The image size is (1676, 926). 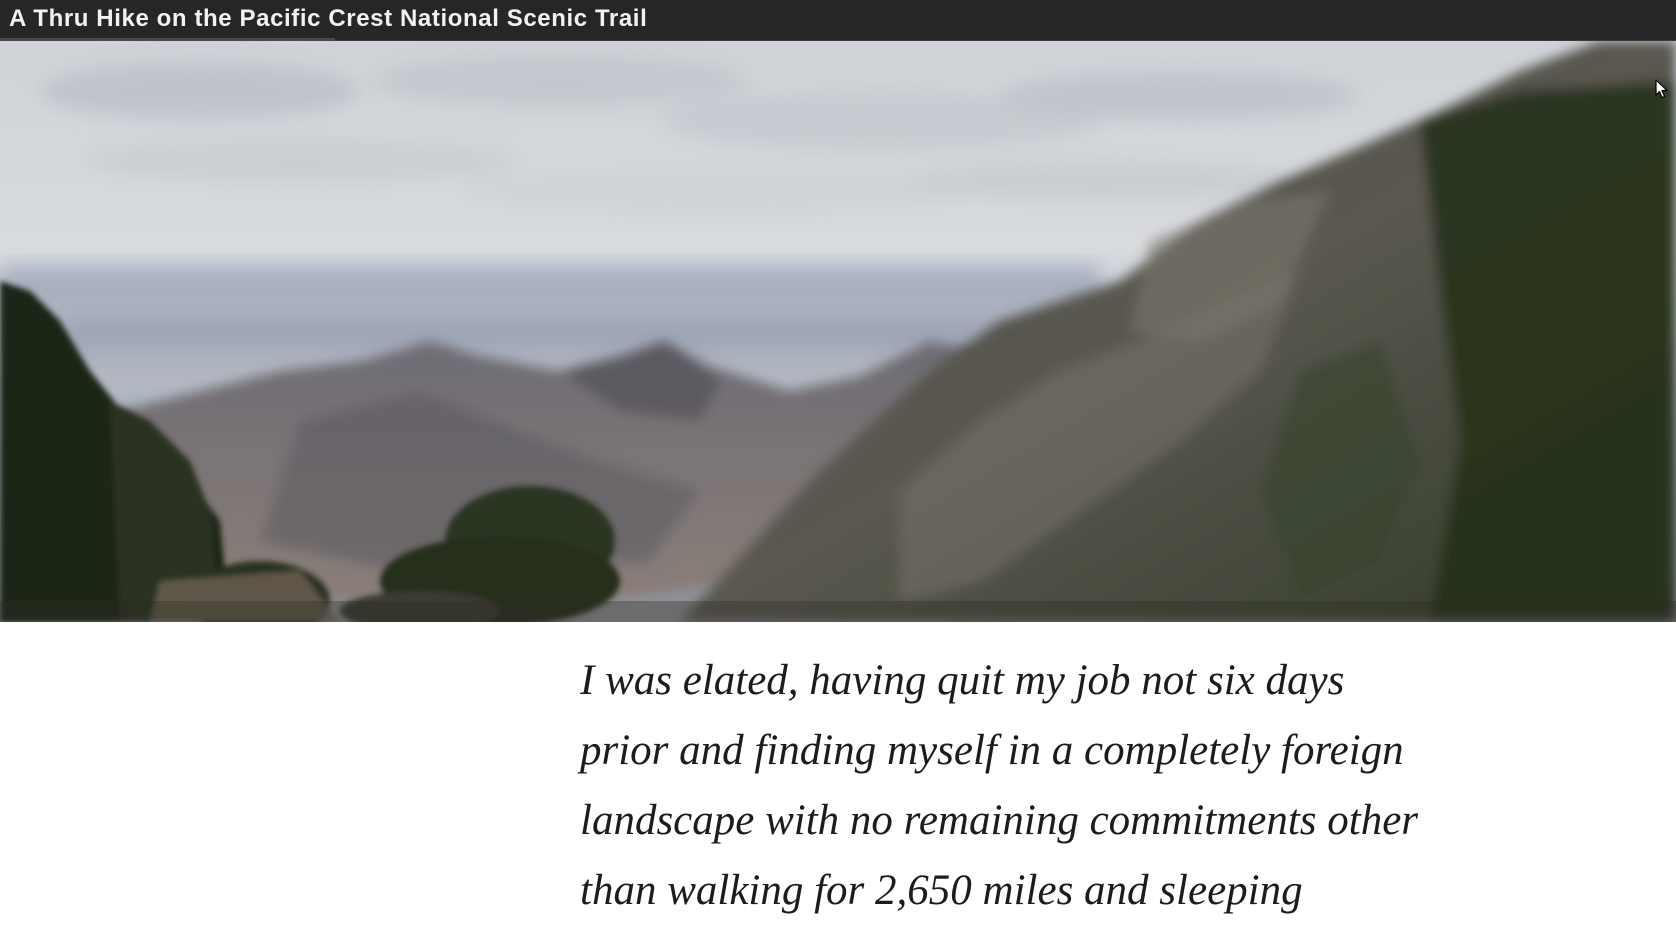 What do you see at coordinates (1661, 89) in the screenshot?
I see `arrow-cursor-icon` at bounding box center [1661, 89].